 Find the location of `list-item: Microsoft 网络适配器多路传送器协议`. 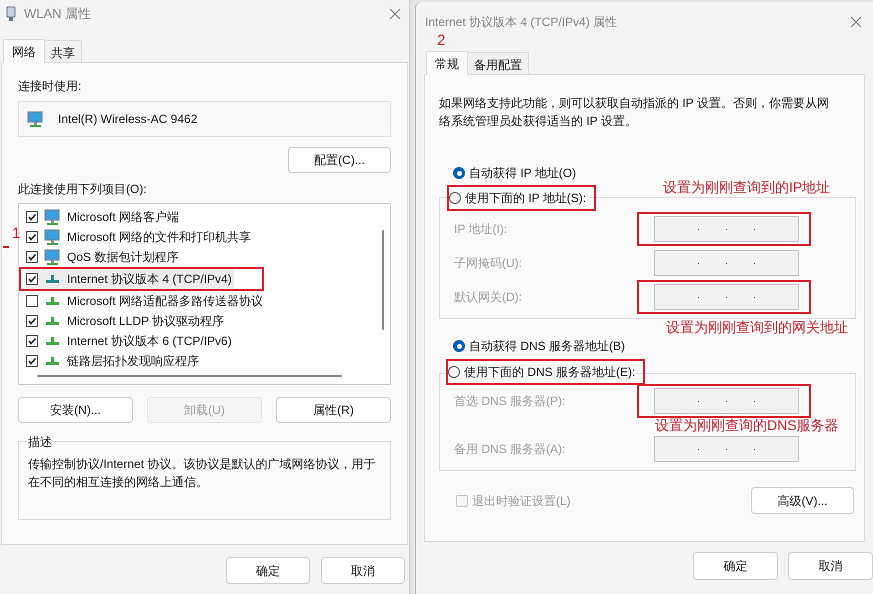

list-item: Microsoft 网络适配器多路传送器协议 is located at coordinates (146, 301).